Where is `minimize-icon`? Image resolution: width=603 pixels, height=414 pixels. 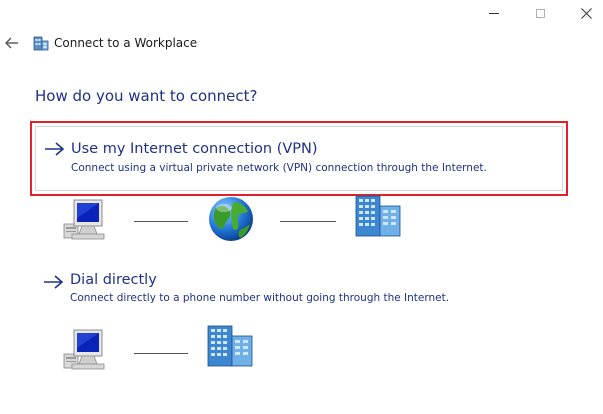
minimize-icon is located at coordinates (494, 13).